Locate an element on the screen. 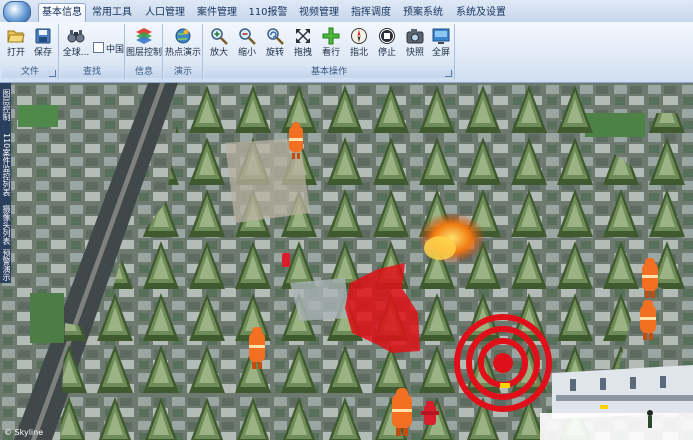 This screenshot has height=440, width=693. side-panel-tabs: 图层控制 110案件监控列表 摄像头列表 预警演示 is located at coordinates (5, 183).